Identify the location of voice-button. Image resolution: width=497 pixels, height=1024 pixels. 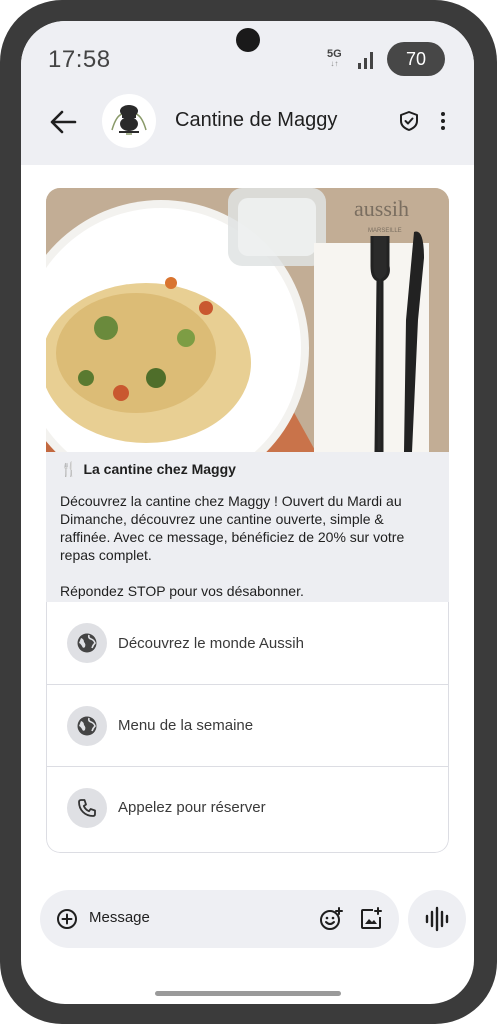
(437, 919).